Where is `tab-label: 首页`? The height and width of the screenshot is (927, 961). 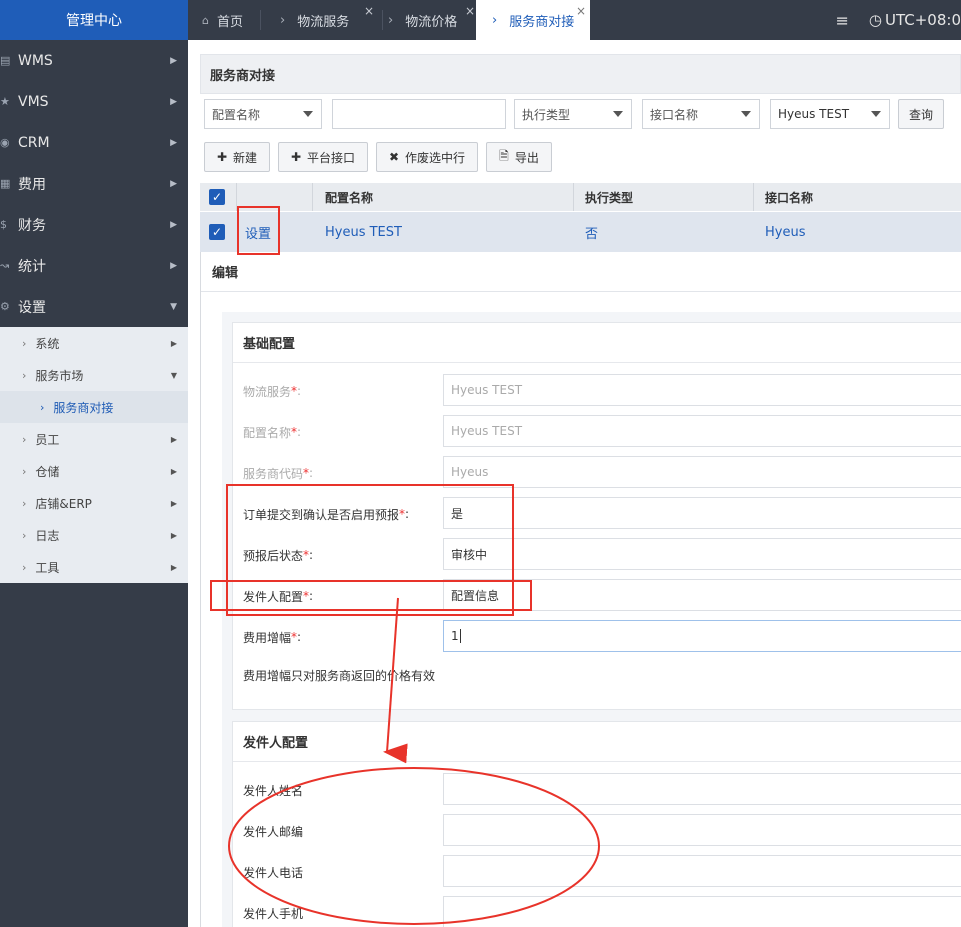
tab-label: 首页 is located at coordinates (229, 22).